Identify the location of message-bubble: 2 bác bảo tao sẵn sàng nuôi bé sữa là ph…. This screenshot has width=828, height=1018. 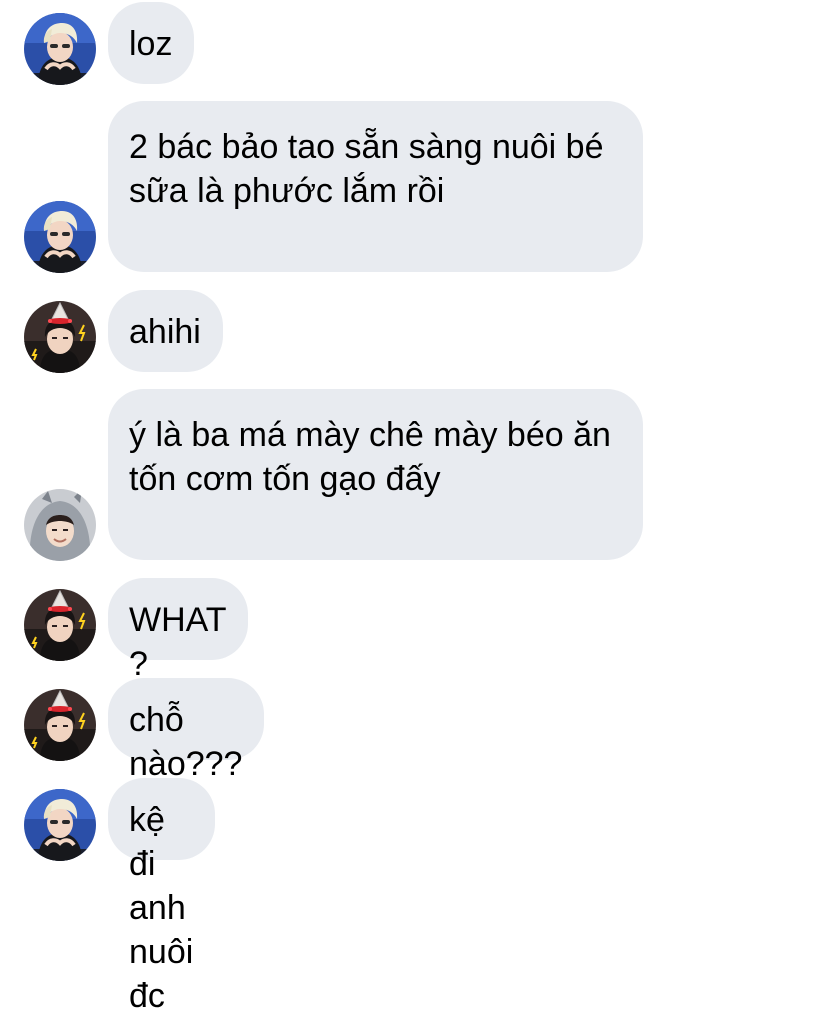
(375, 186).